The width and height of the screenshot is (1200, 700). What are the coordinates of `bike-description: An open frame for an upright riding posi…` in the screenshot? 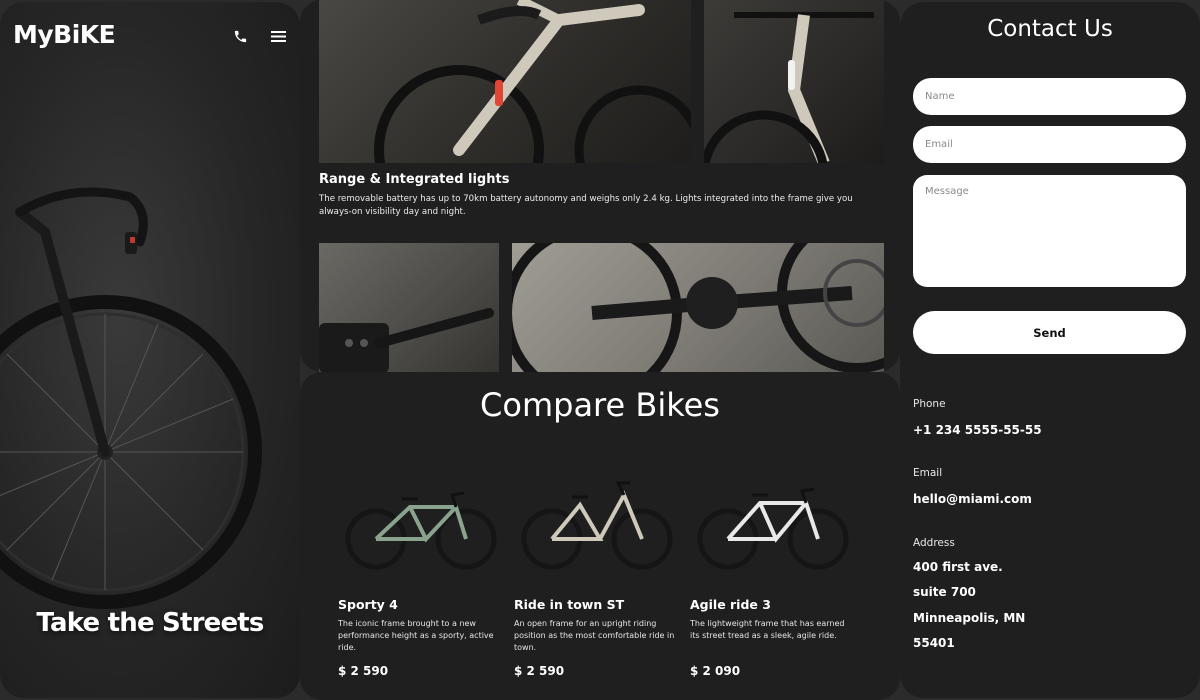 It's located at (594, 635).